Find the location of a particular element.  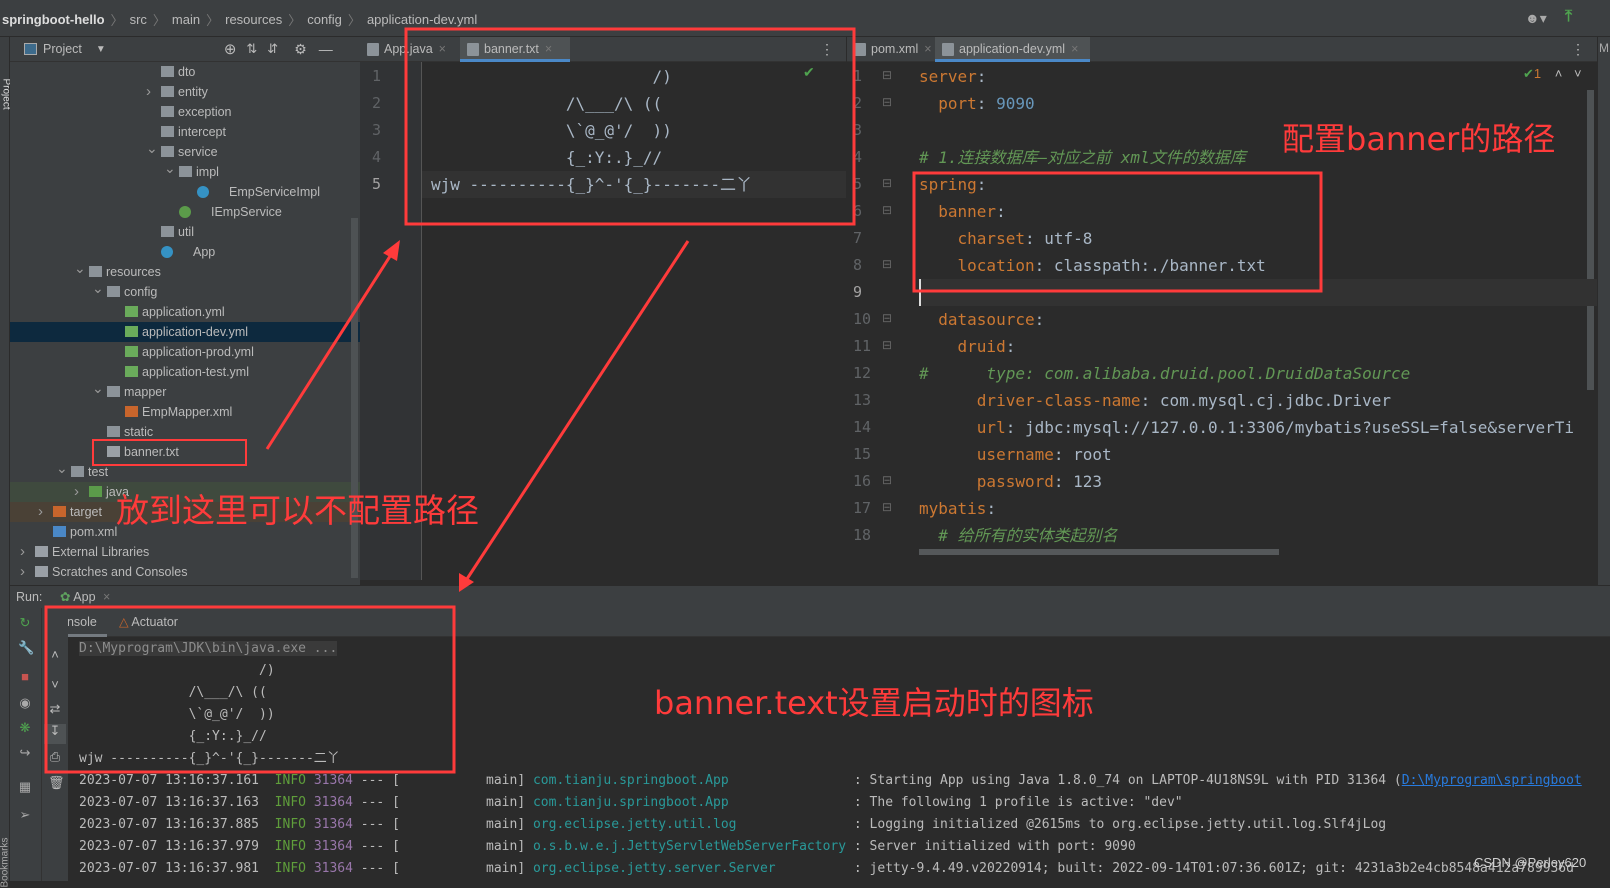

user-icon: ☻▾ is located at coordinates (1536, 18).